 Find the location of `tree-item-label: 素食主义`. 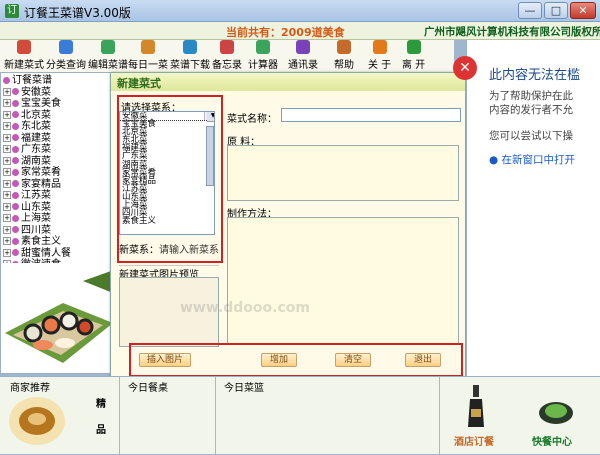

tree-item-label: 素食主义 is located at coordinates (41, 241).